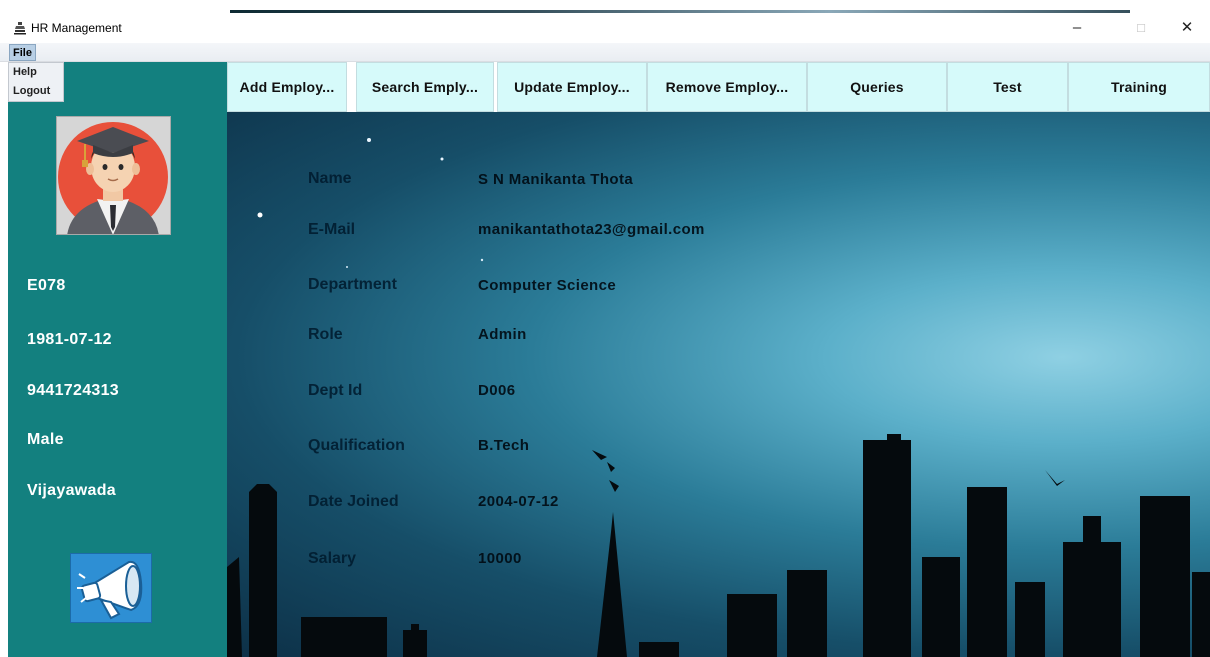  I want to click on maximize-button: □, so click(1141, 28).